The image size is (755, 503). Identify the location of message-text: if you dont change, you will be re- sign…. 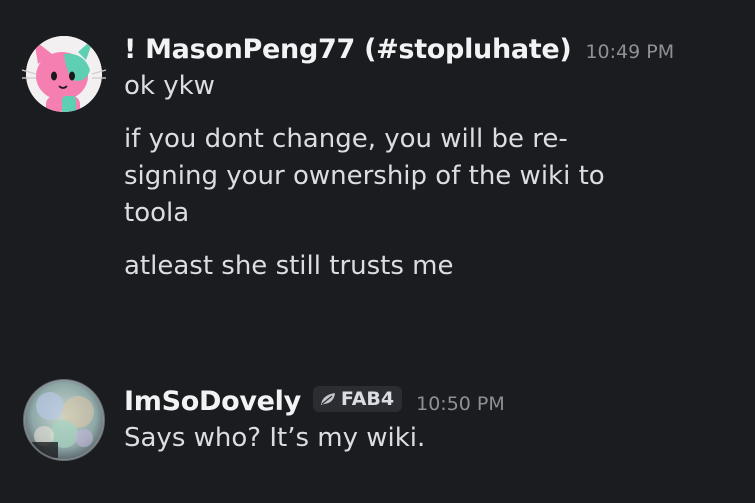
(364, 176).